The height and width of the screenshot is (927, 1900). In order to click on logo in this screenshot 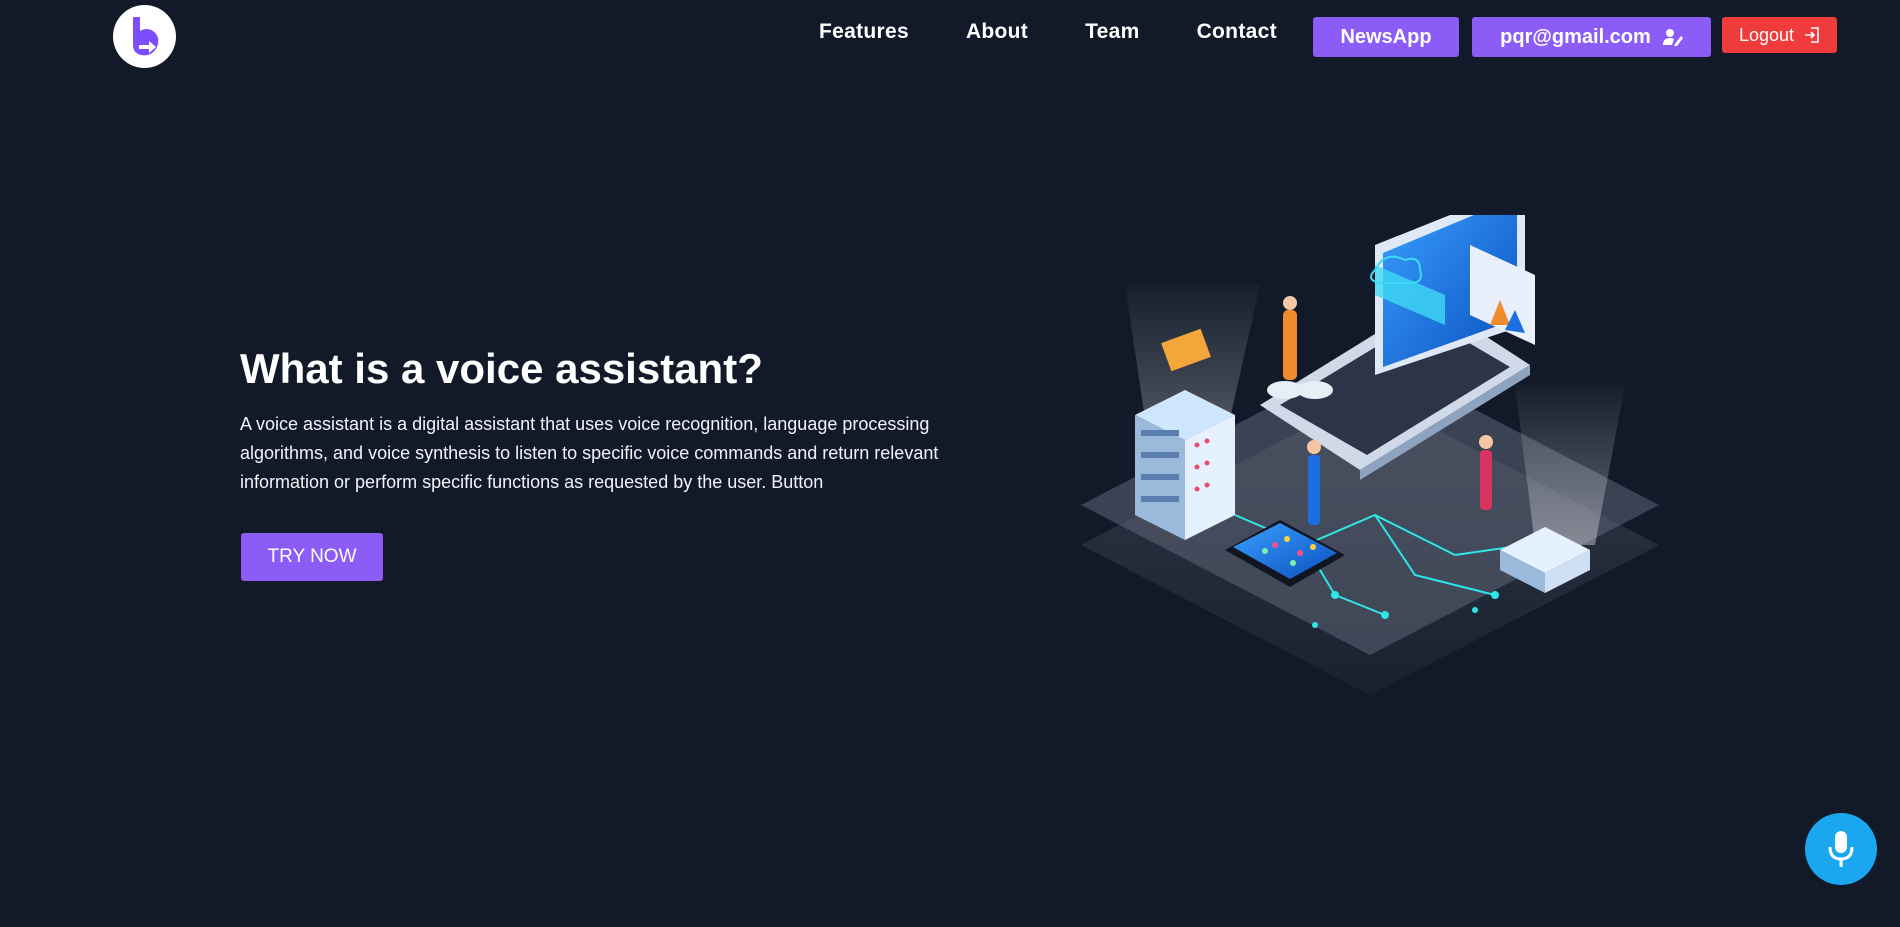, I will do `click(144, 36)`.